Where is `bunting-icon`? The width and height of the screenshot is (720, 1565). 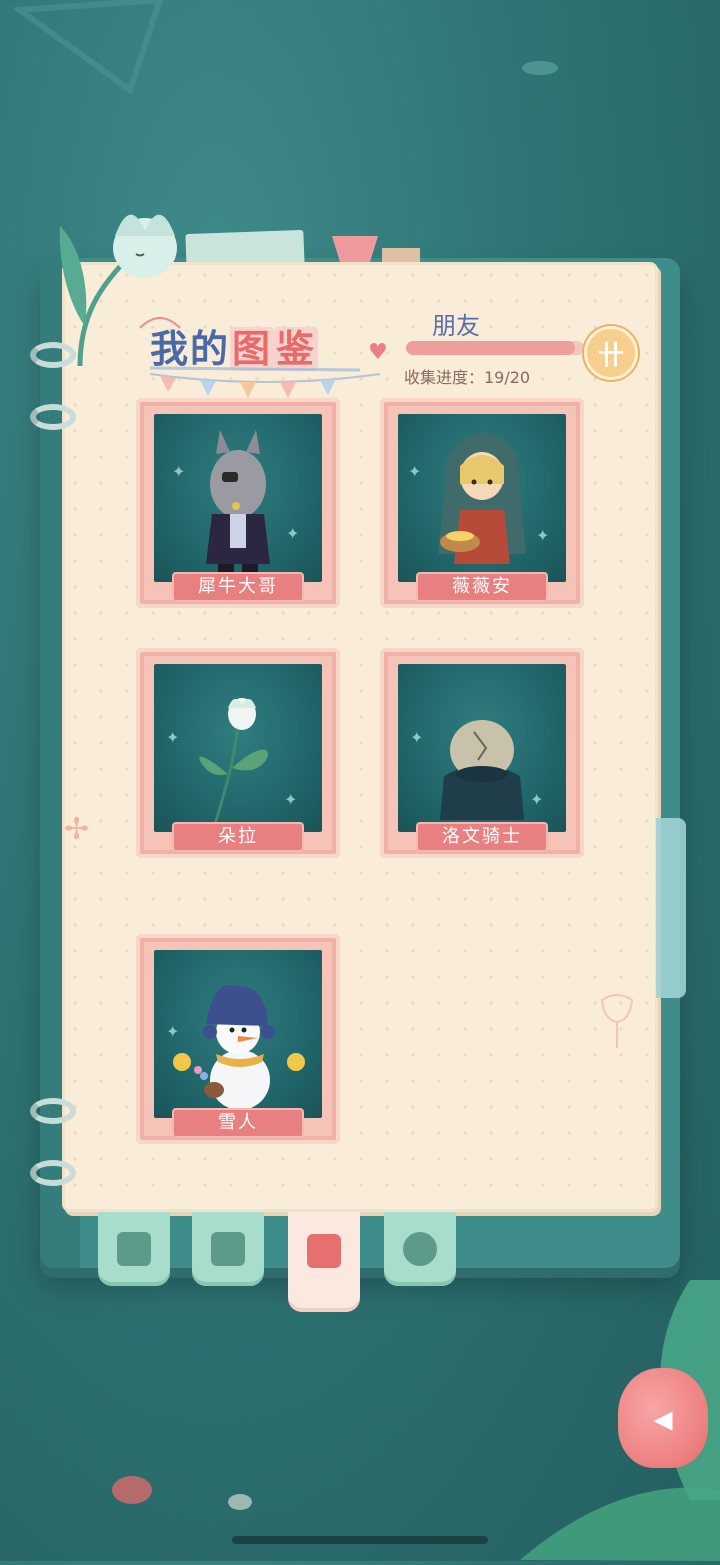 bunting-icon is located at coordinates (265, 385).